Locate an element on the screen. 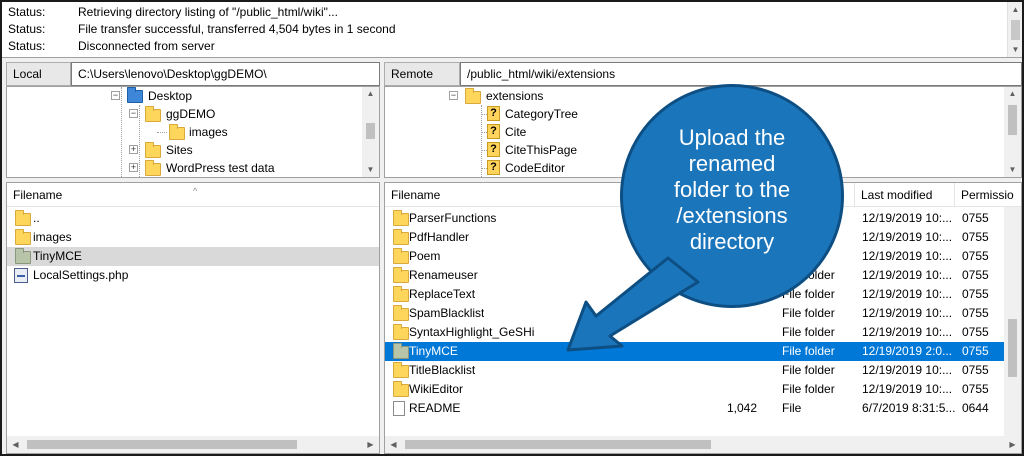 The height and width of the screenshot is (456, 1024). row-filetype: File is located at coordinates (792, 408).